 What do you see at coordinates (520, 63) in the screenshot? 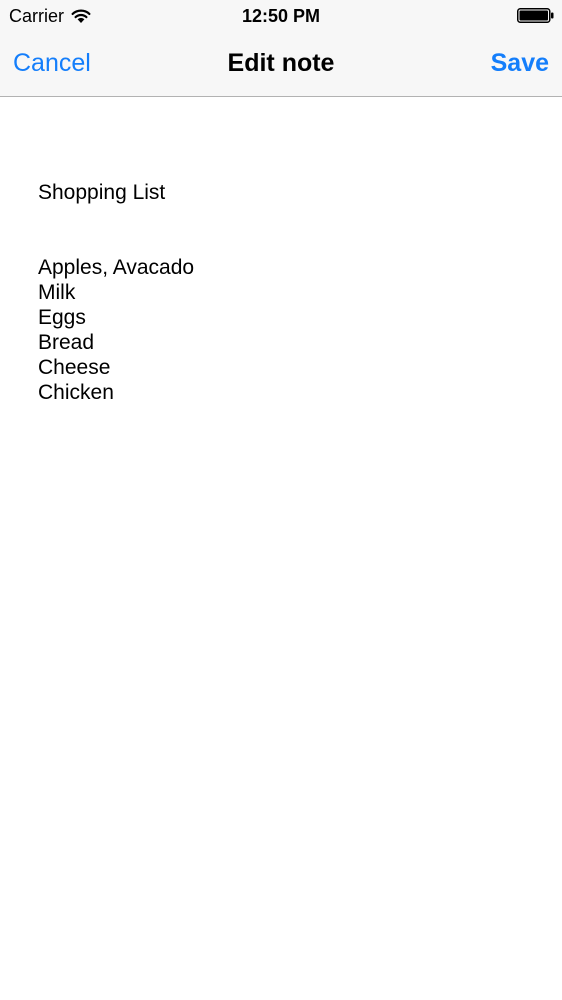
I see `save-button: Save` at bounding box center [520, 63].